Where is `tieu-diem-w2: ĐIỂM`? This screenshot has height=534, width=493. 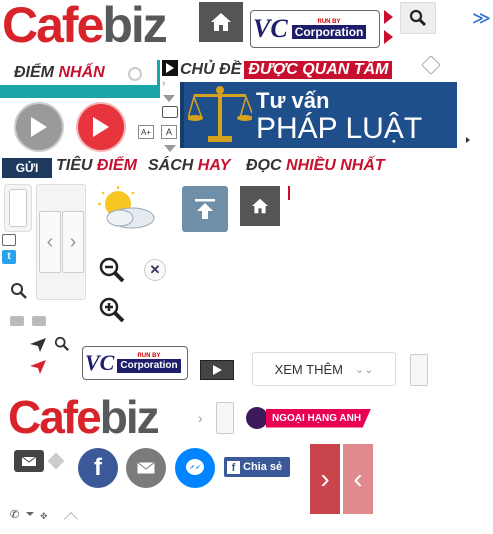 tieu-diem-w2: ĐIỂM is located at coordinates (116, 165).